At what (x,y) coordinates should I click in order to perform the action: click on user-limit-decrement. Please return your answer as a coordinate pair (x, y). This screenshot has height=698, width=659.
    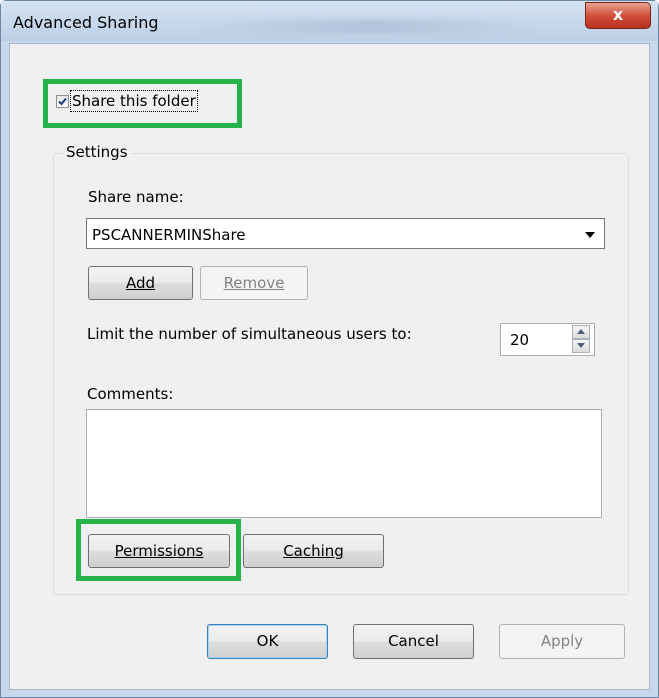
    Looking at the image, I should click on (581, 346).